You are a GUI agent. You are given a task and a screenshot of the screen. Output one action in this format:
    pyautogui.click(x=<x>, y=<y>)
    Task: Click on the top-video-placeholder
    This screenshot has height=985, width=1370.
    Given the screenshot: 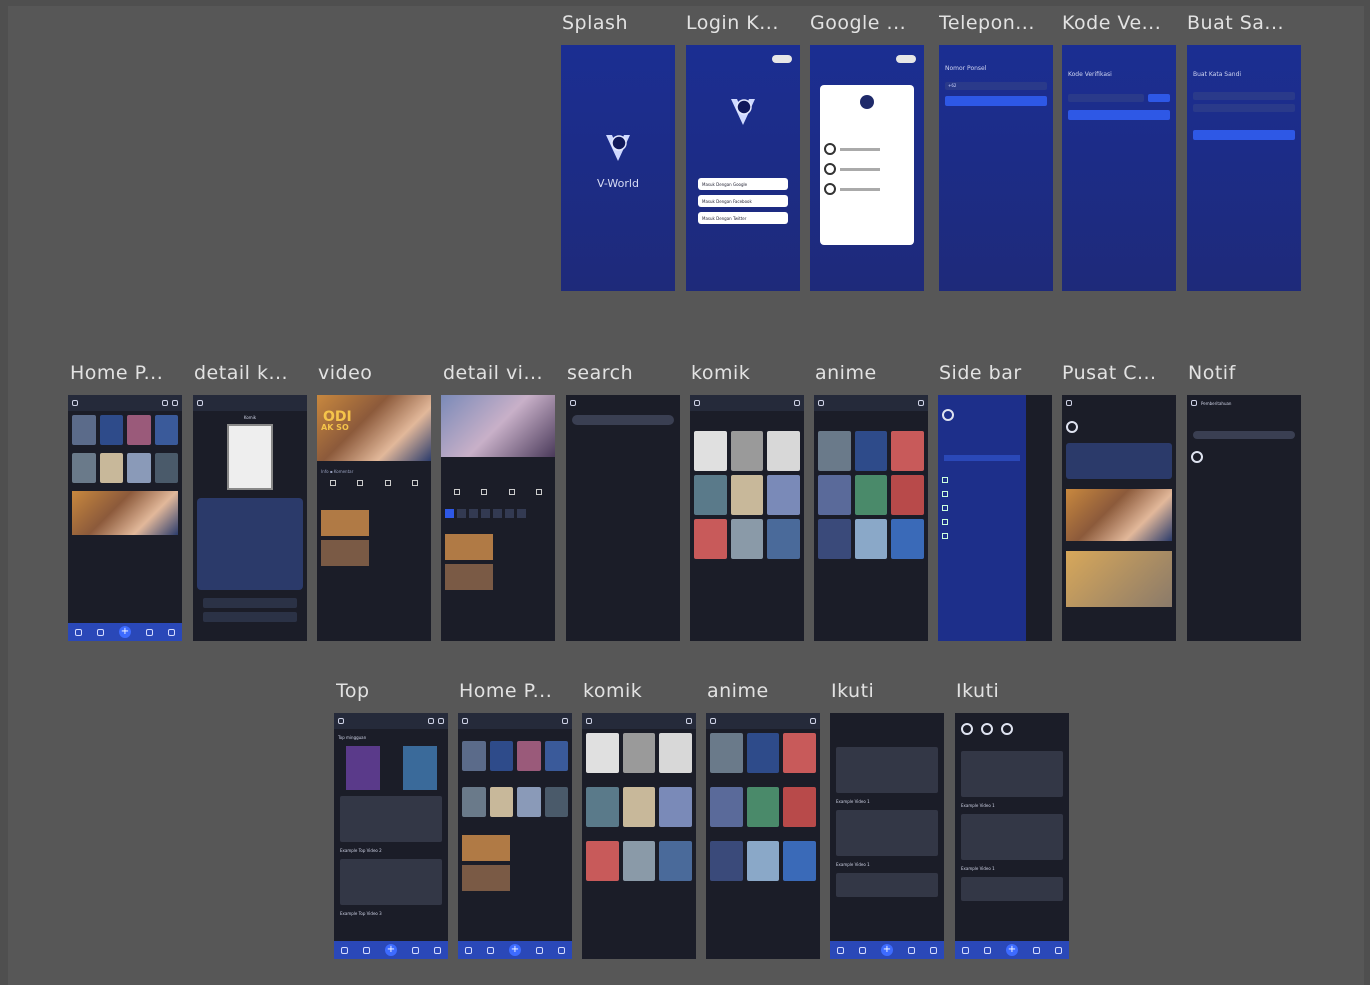 What is the action you would take?
    pyautogui.click(x=391, y=882)
    